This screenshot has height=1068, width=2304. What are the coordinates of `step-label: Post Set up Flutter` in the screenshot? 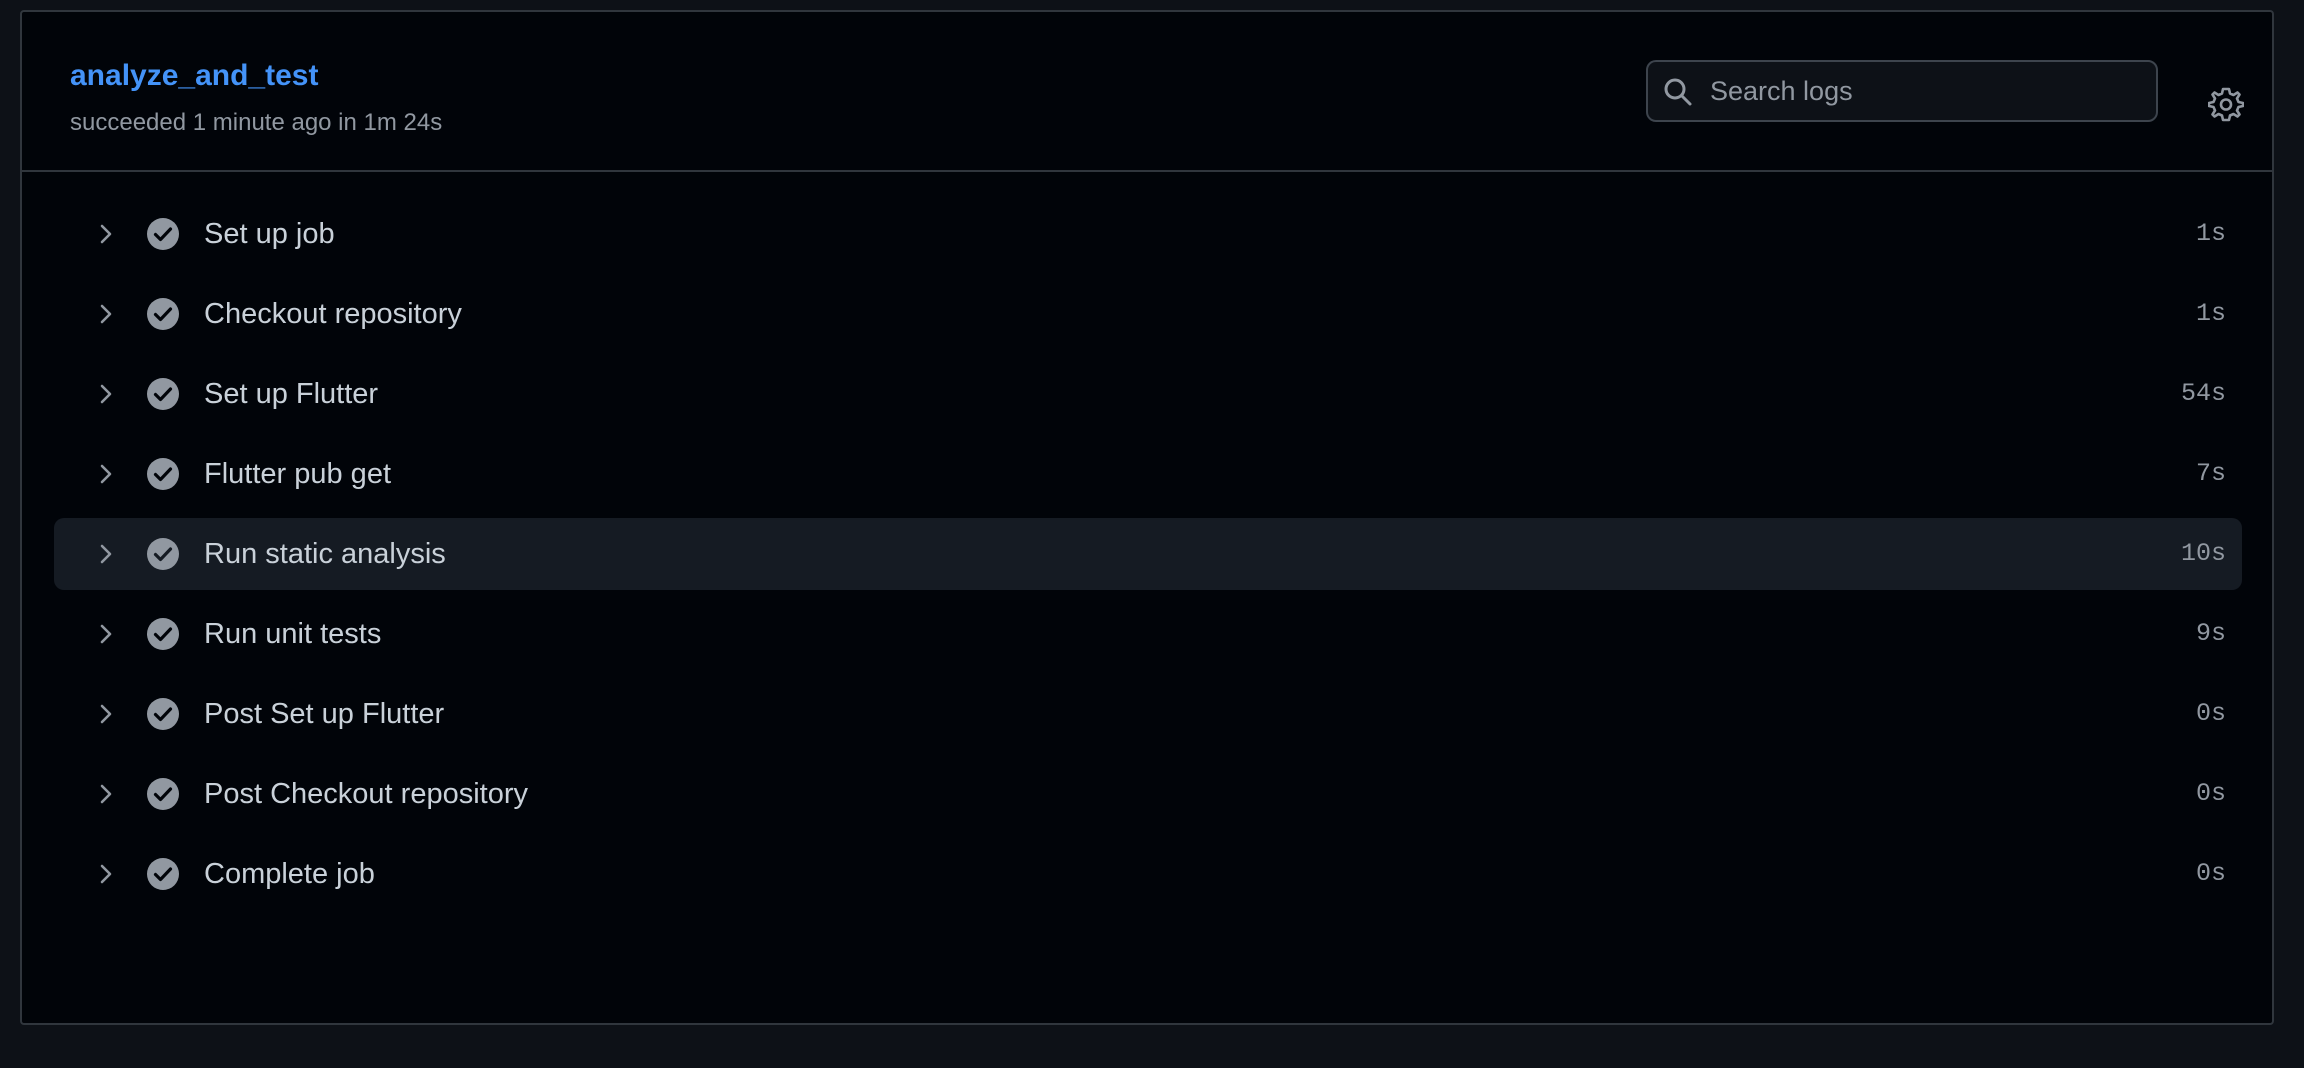 It's located at (324, 714).